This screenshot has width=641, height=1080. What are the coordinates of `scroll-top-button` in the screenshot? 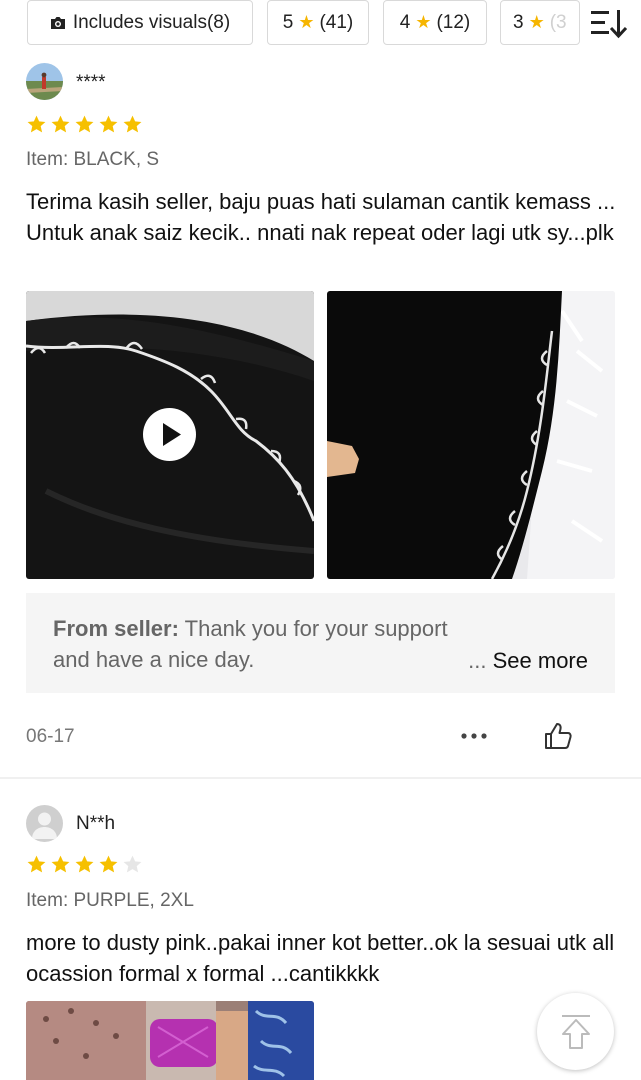 It's located at (575, 1031).